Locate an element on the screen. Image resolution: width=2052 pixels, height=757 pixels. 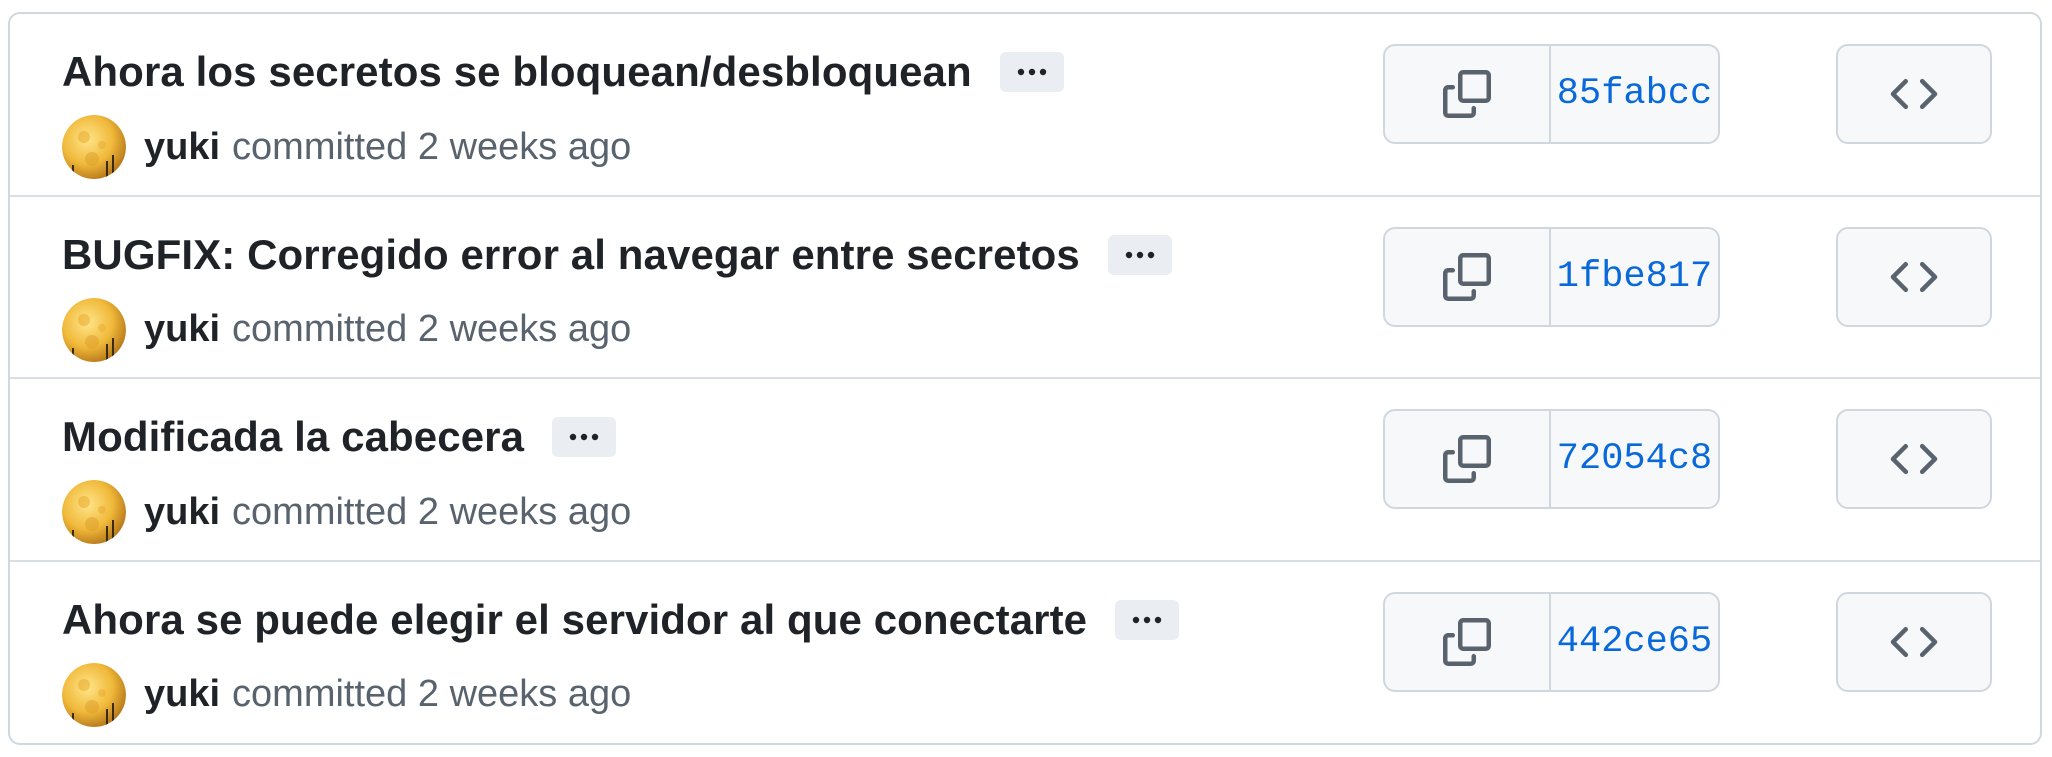
sha-button-group: 85fabcc is located at coordinates (1551, 94).